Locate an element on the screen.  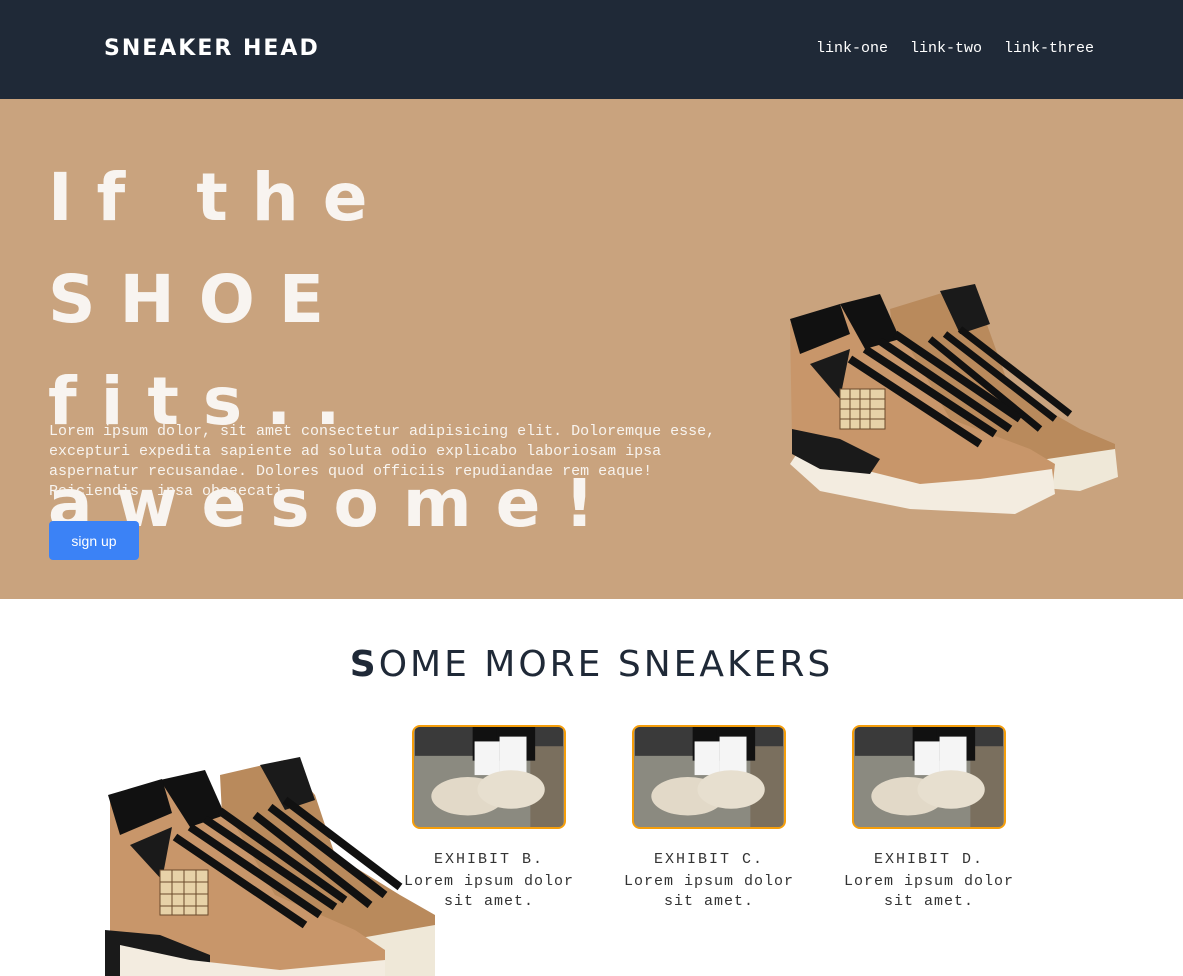
hero-sneaker-image is located at coordinates (954, 399).